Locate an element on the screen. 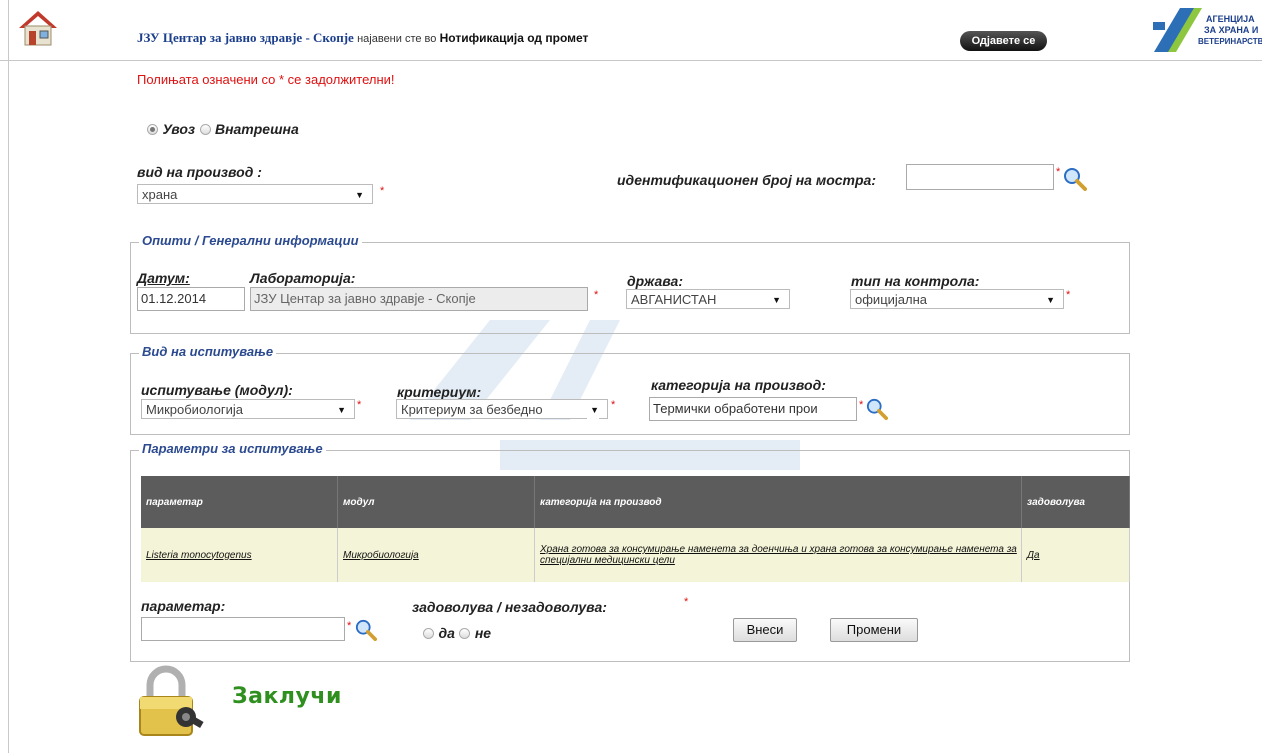 This screenshot has height=753, width=1262. criterion-select: Критериум за безбедно ▼ is located at coordinates (502, 409).